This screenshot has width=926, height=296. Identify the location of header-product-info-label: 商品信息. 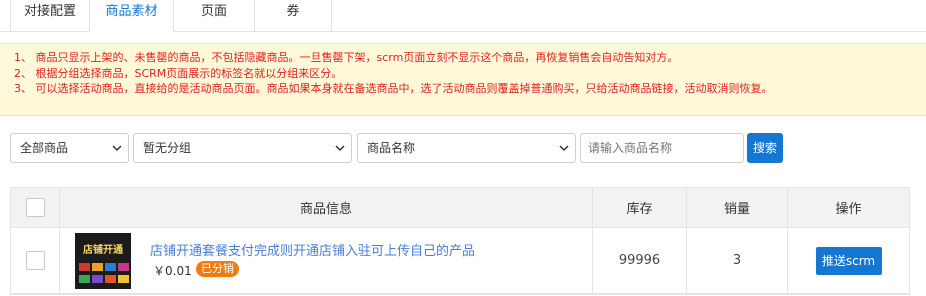
(325, 209).